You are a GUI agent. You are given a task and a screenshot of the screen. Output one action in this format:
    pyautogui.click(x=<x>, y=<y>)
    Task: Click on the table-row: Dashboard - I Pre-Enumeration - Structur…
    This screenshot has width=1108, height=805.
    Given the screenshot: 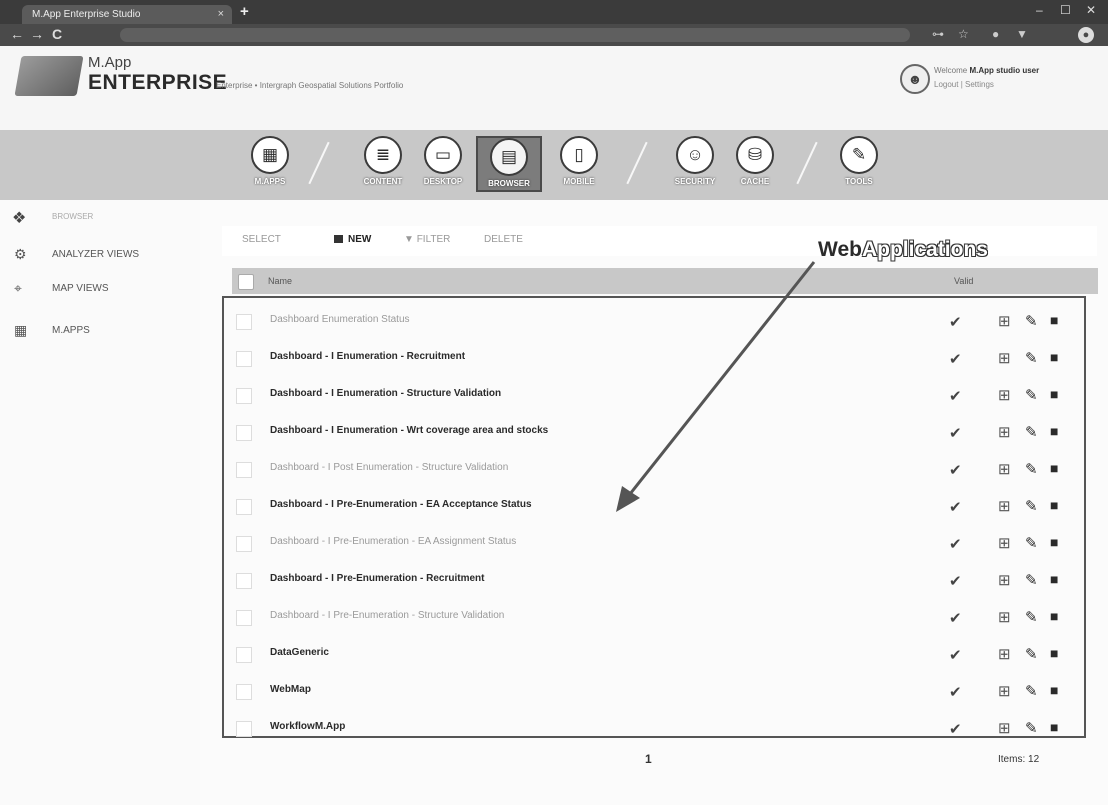 What is the action you would take?
    pyautogui.click(x=662, y=618)
    